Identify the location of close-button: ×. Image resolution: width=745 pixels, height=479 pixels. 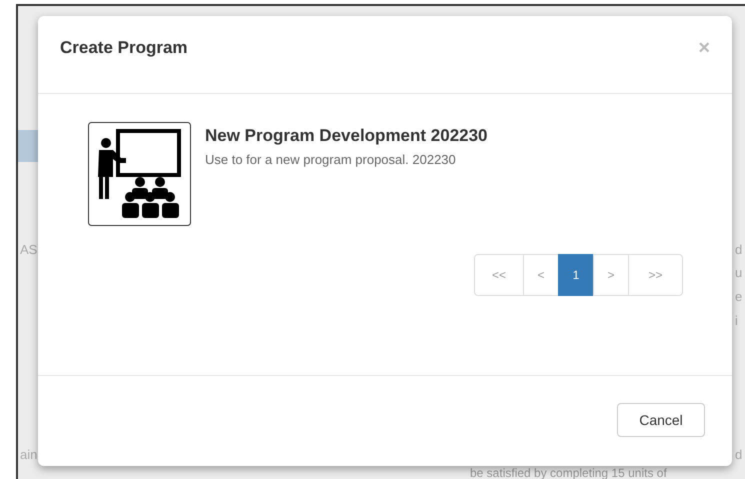
(704, 48).